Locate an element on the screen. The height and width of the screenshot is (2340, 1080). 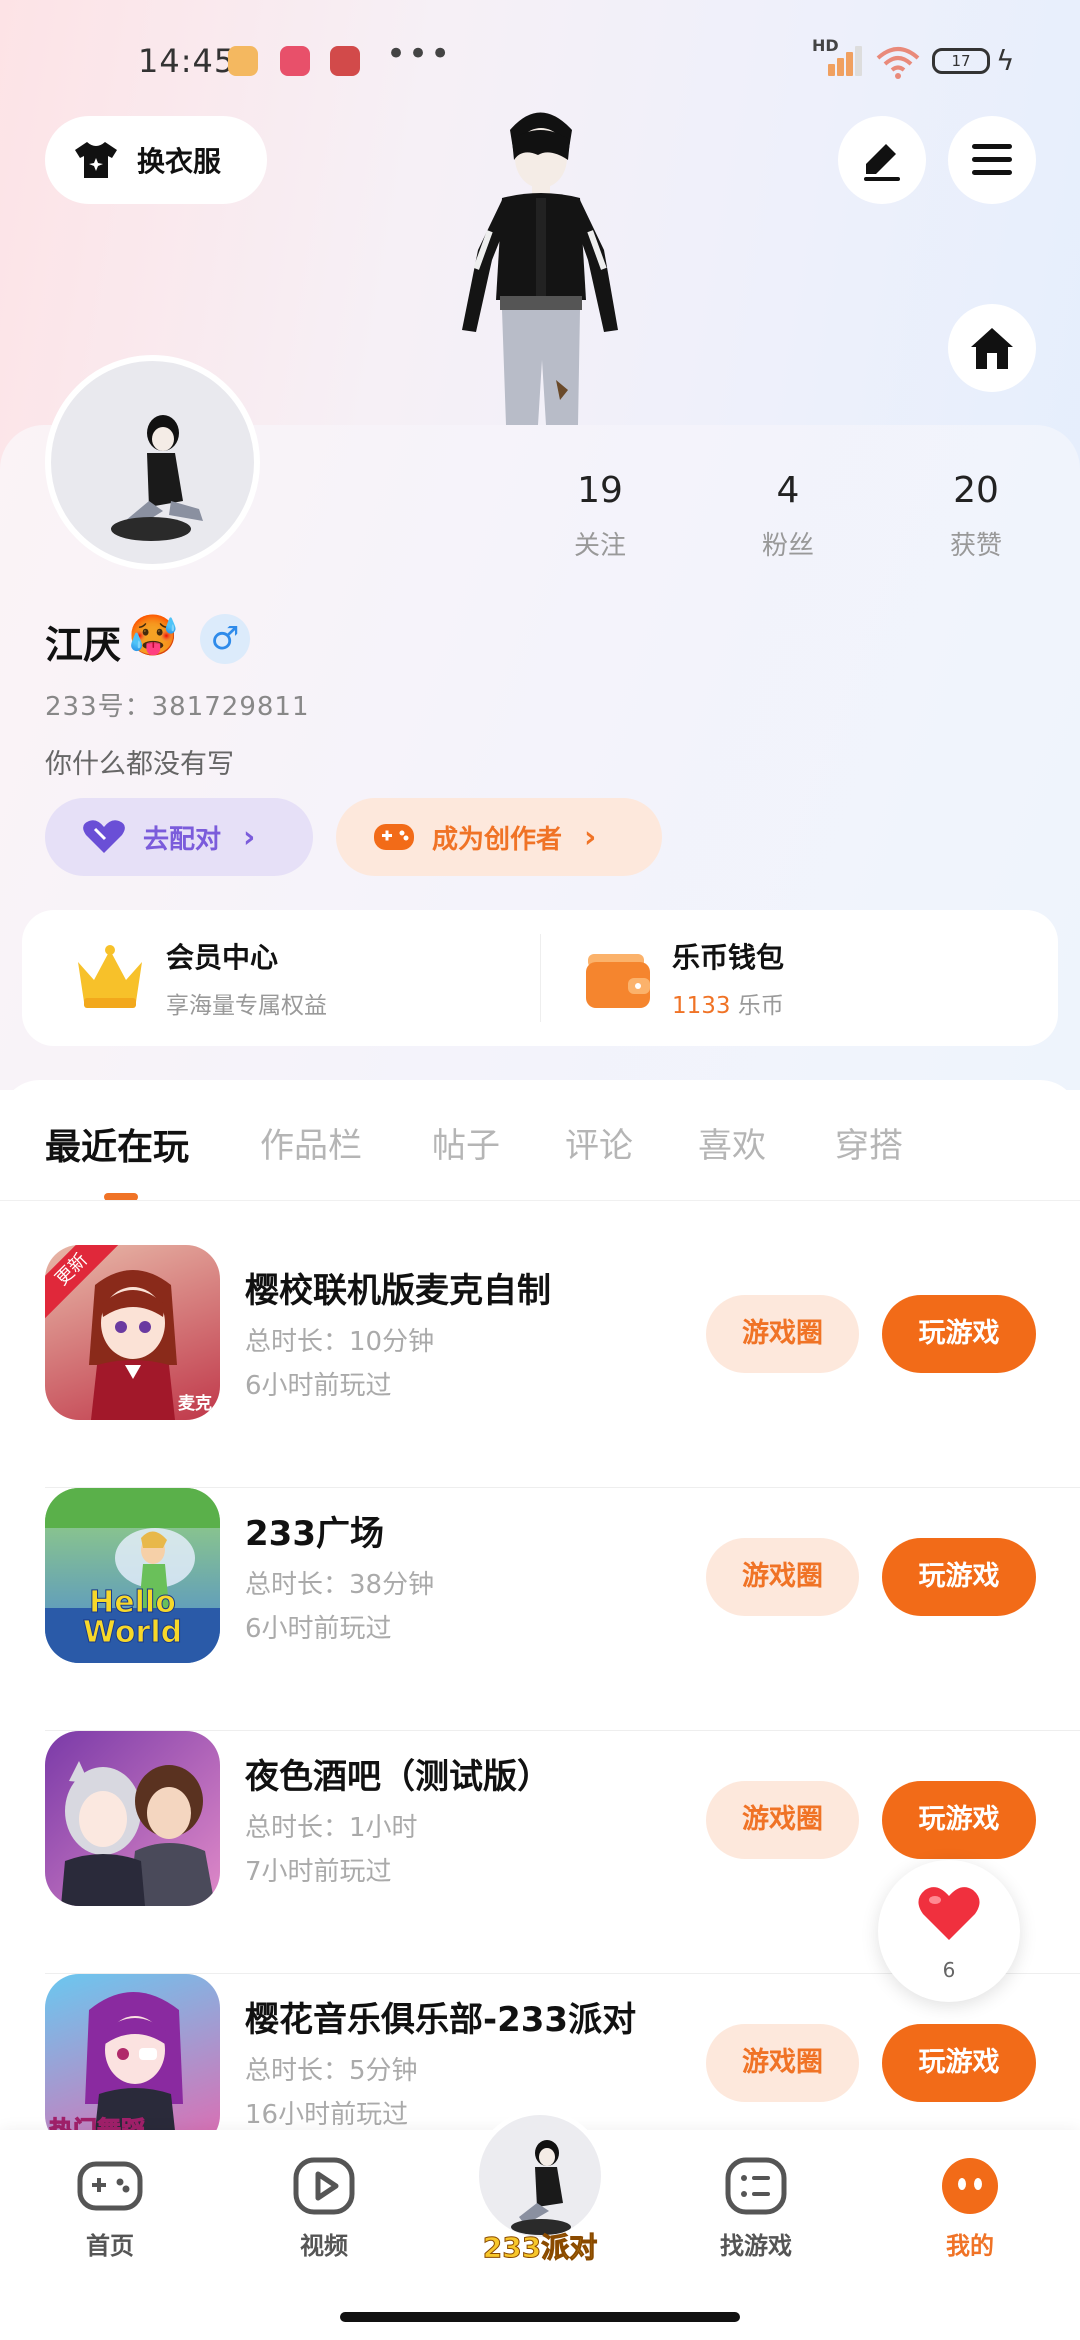
wallet-amount: 1133 is located at coordinates (701, 1006).